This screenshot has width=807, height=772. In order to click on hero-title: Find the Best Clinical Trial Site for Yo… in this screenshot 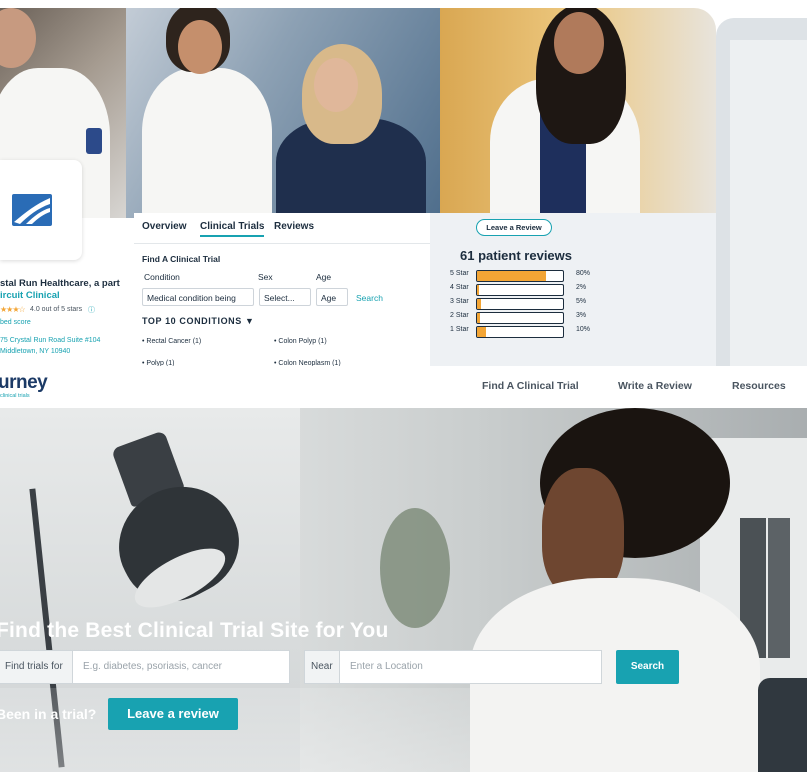, I will do `click(194, 630)`.